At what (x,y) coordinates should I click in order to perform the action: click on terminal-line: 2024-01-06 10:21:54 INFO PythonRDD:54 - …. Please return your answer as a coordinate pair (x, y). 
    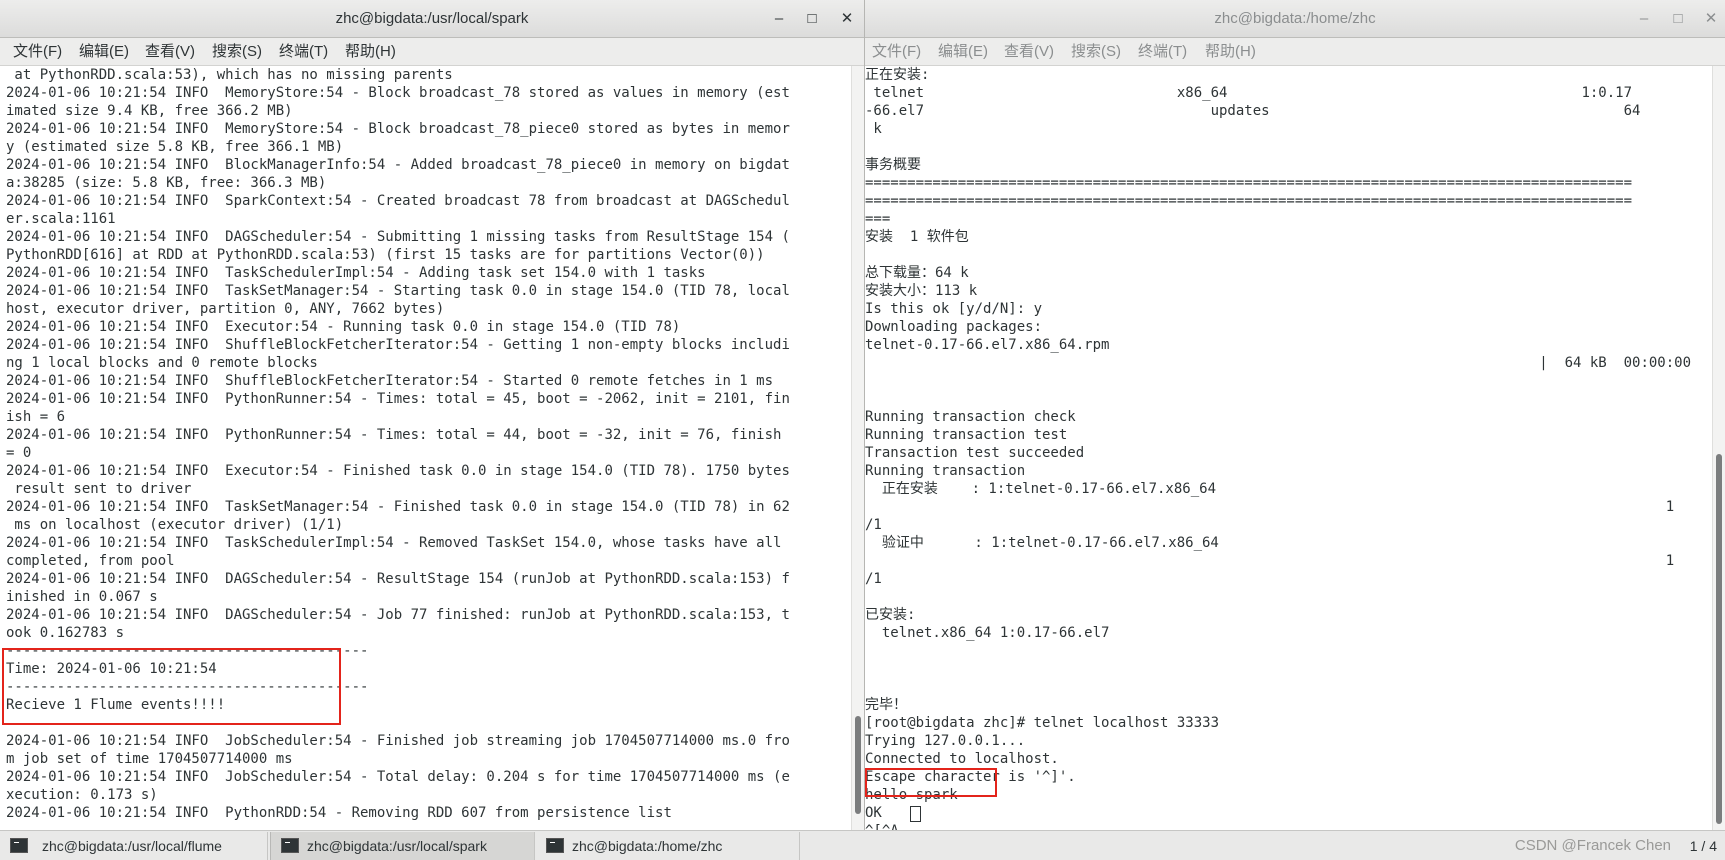
    Looking at the image, I should click on (339, 813).